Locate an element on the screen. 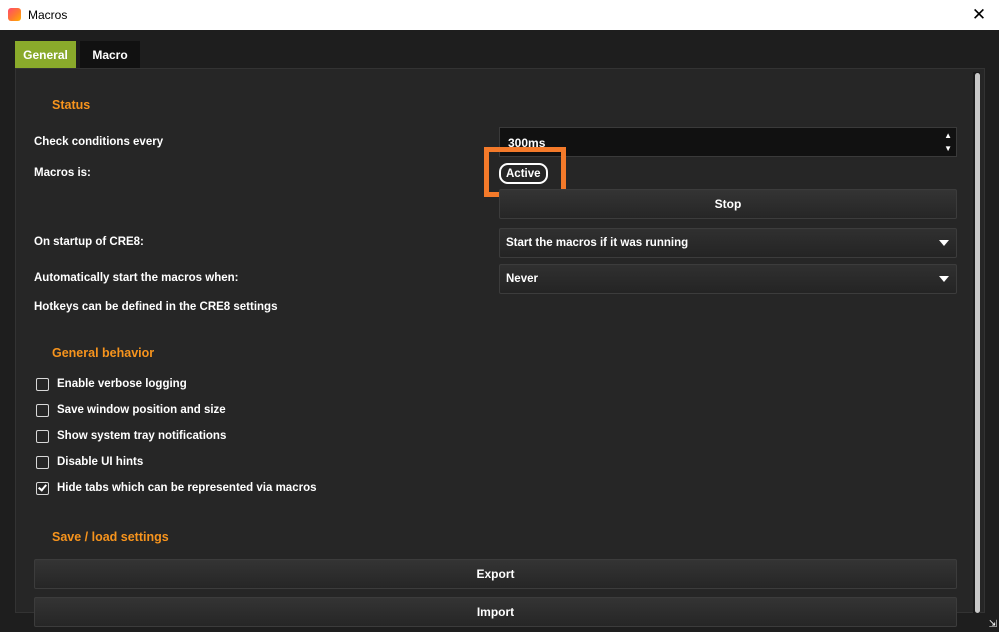  checkbox-checked is located at coordinates (42, 488).